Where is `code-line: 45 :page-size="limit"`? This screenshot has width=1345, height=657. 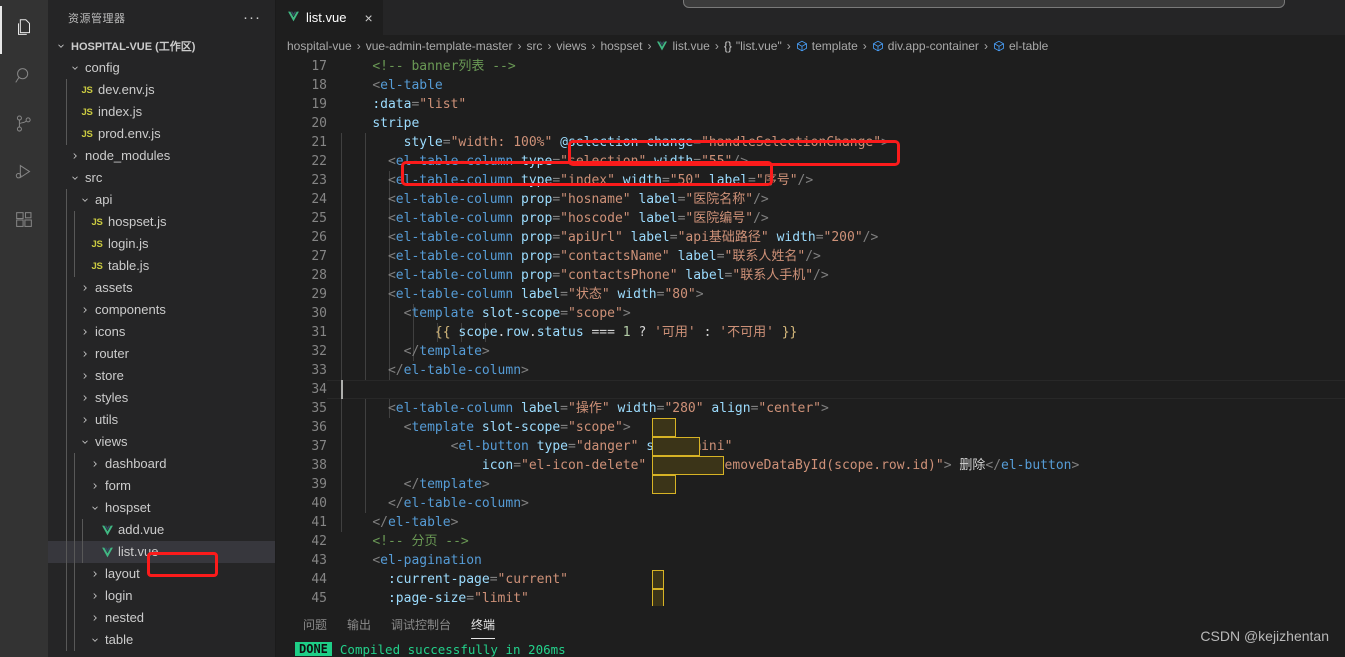
code-line: 45 :page-size="limit" is located at coordinates (810, 597).